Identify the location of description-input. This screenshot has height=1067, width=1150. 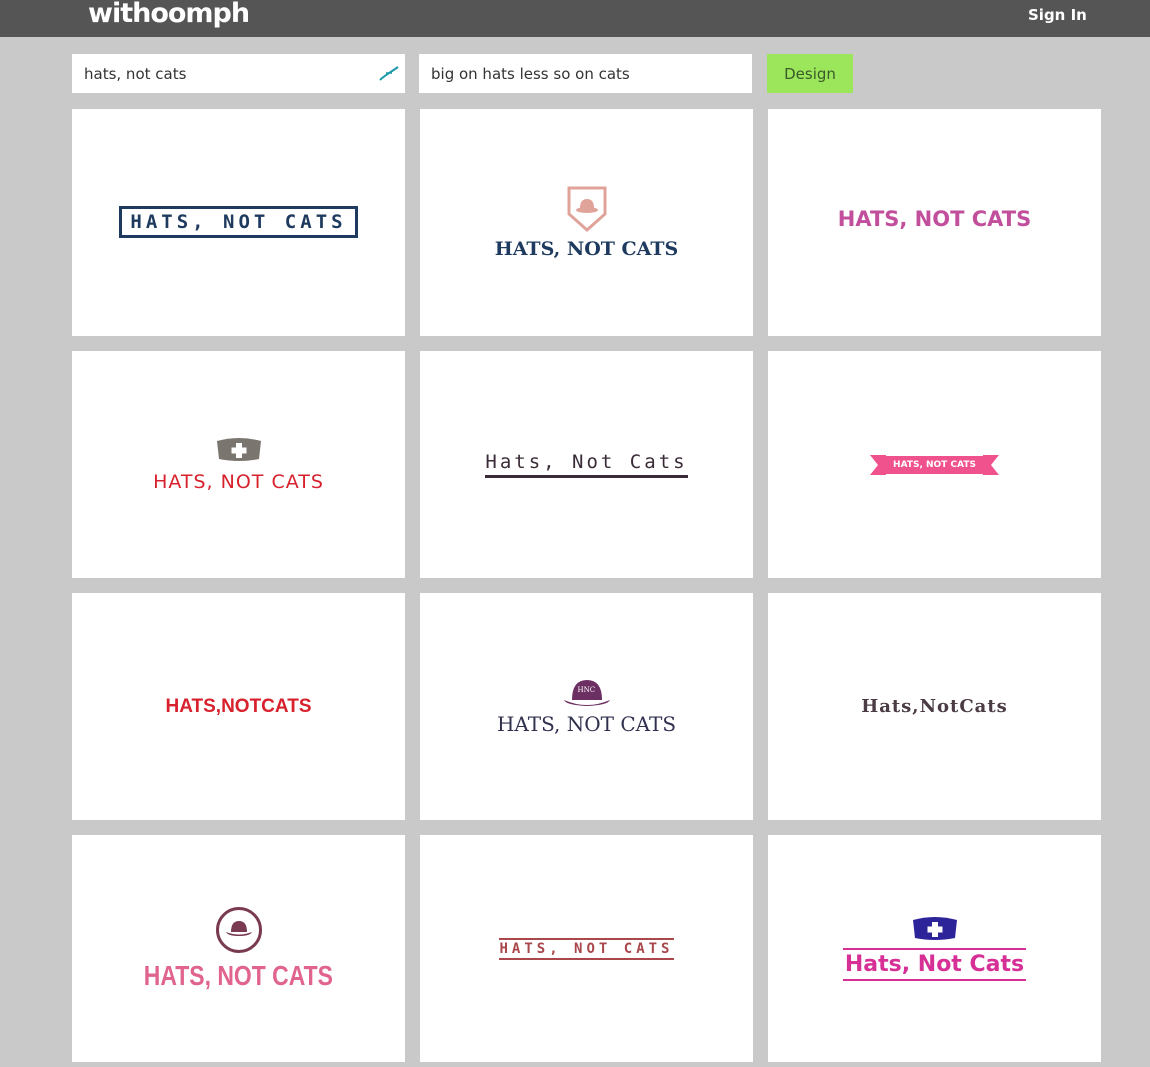
(585, 73).